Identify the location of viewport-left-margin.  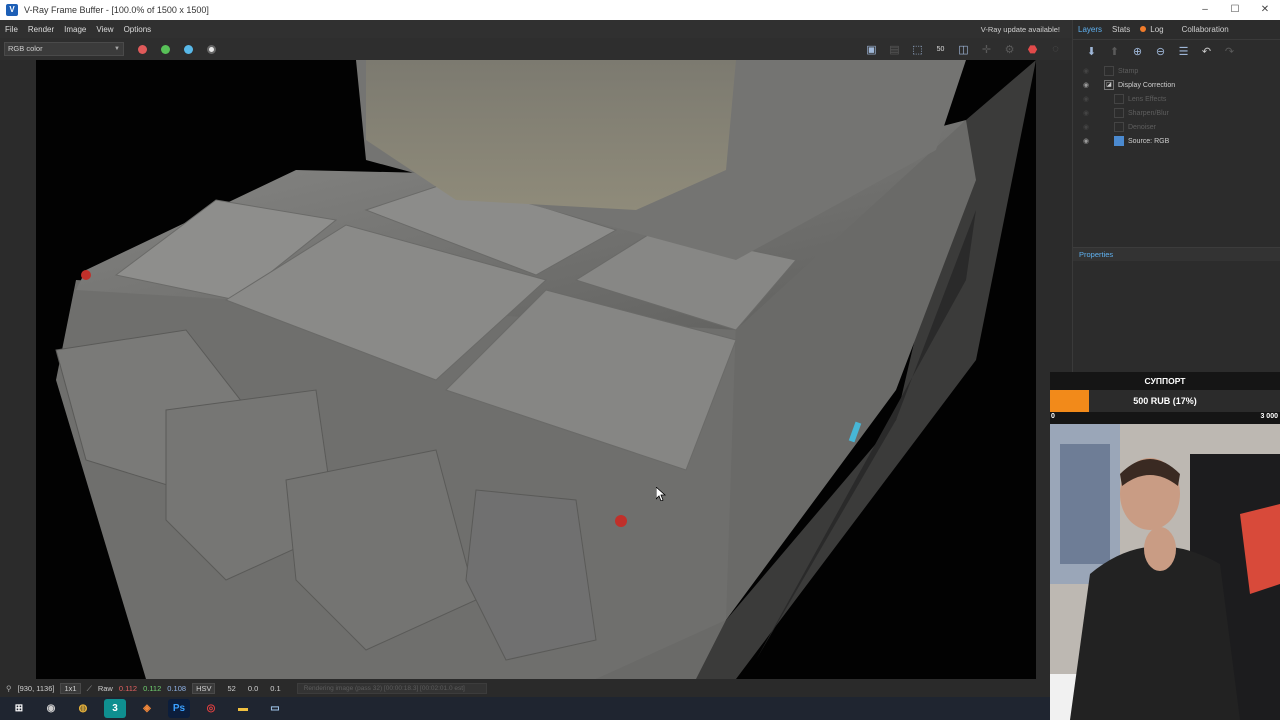
(18, 369).